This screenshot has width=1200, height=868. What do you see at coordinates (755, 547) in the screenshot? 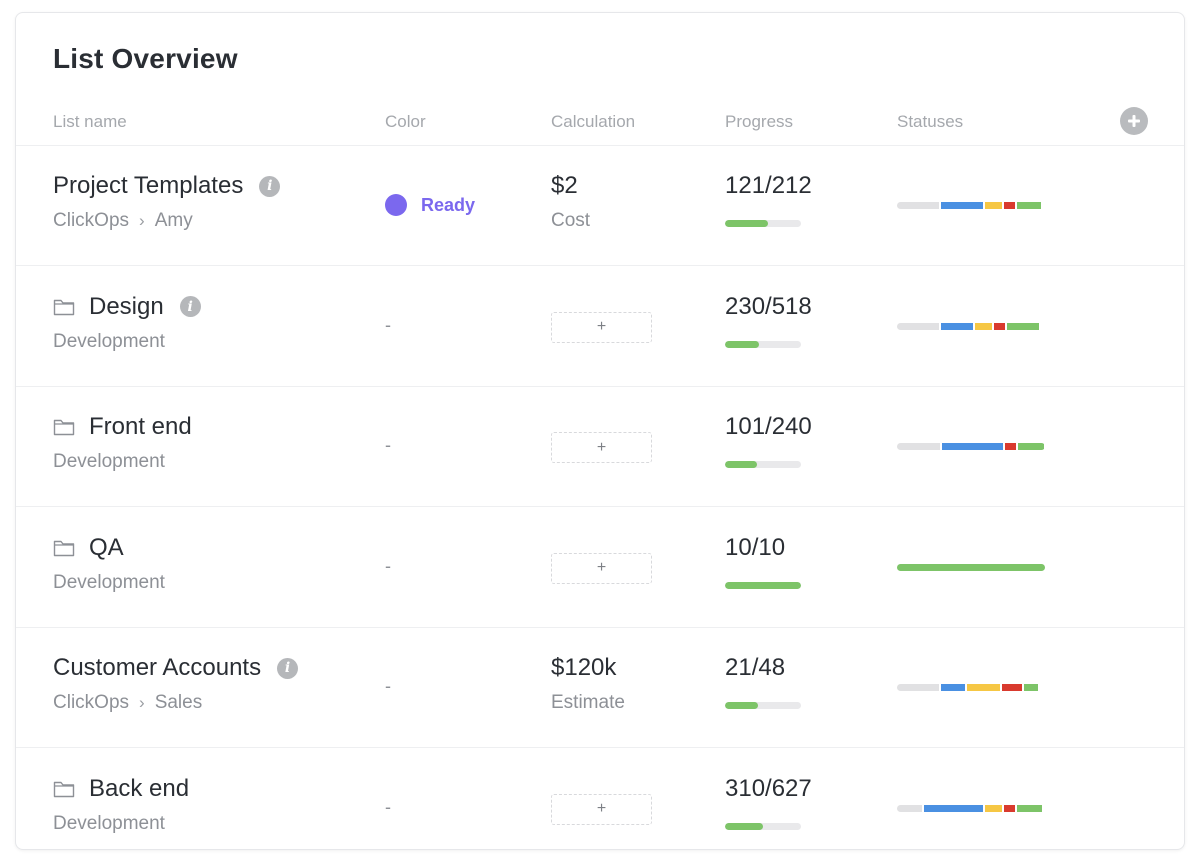
I see `progress-count: 10/10` at bounding box center [755, 547].